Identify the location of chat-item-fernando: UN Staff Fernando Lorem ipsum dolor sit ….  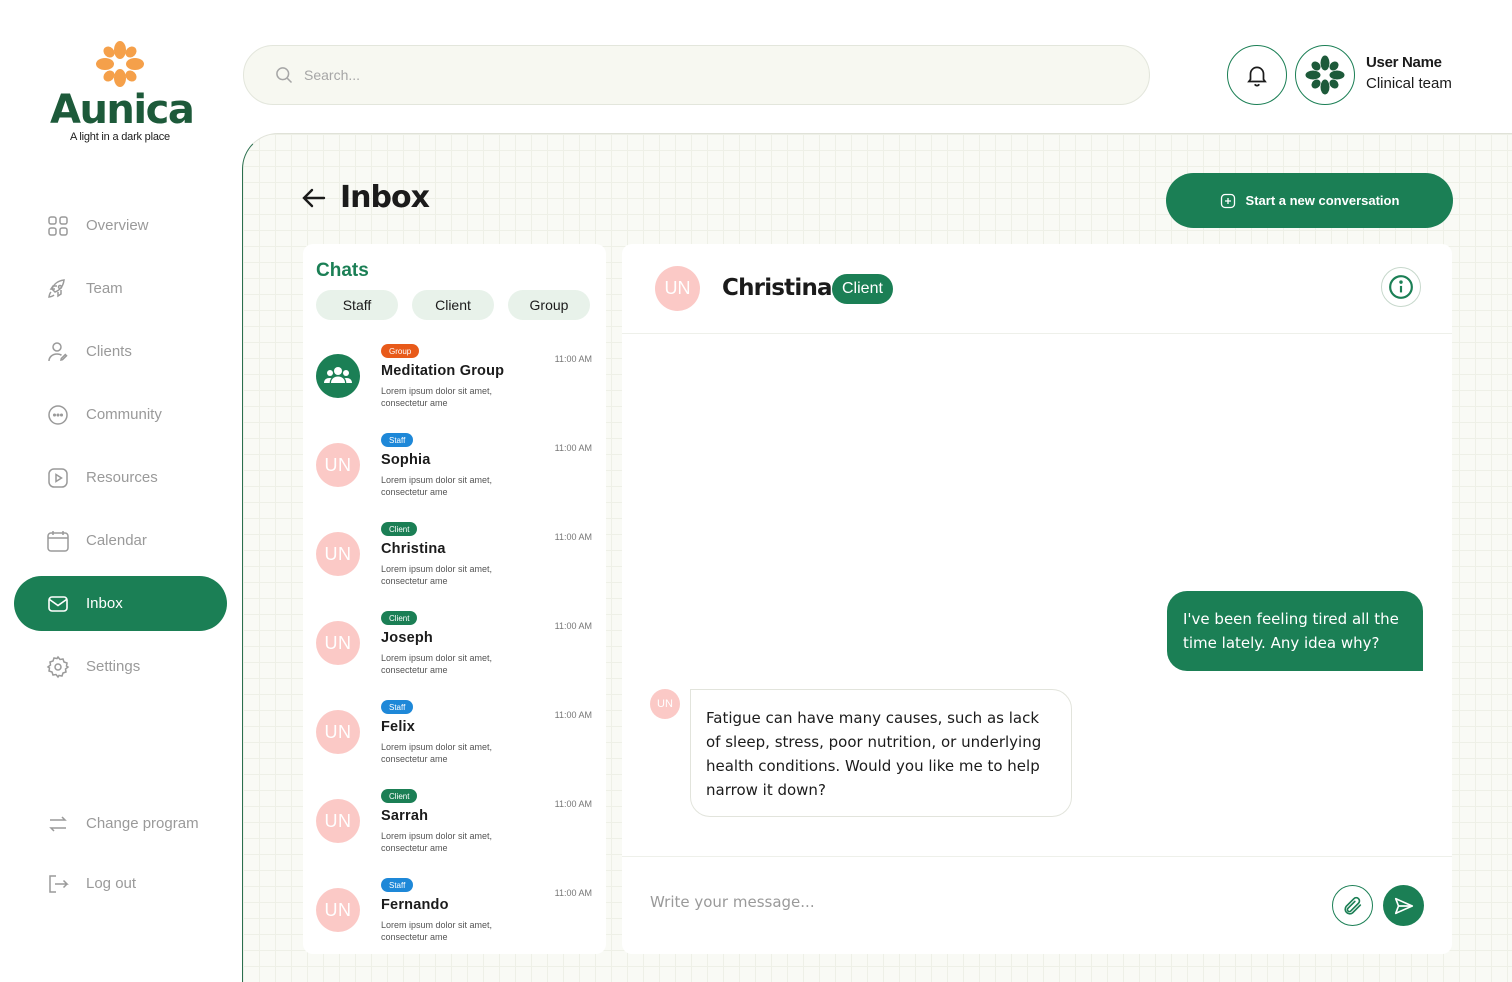
(454, 914).